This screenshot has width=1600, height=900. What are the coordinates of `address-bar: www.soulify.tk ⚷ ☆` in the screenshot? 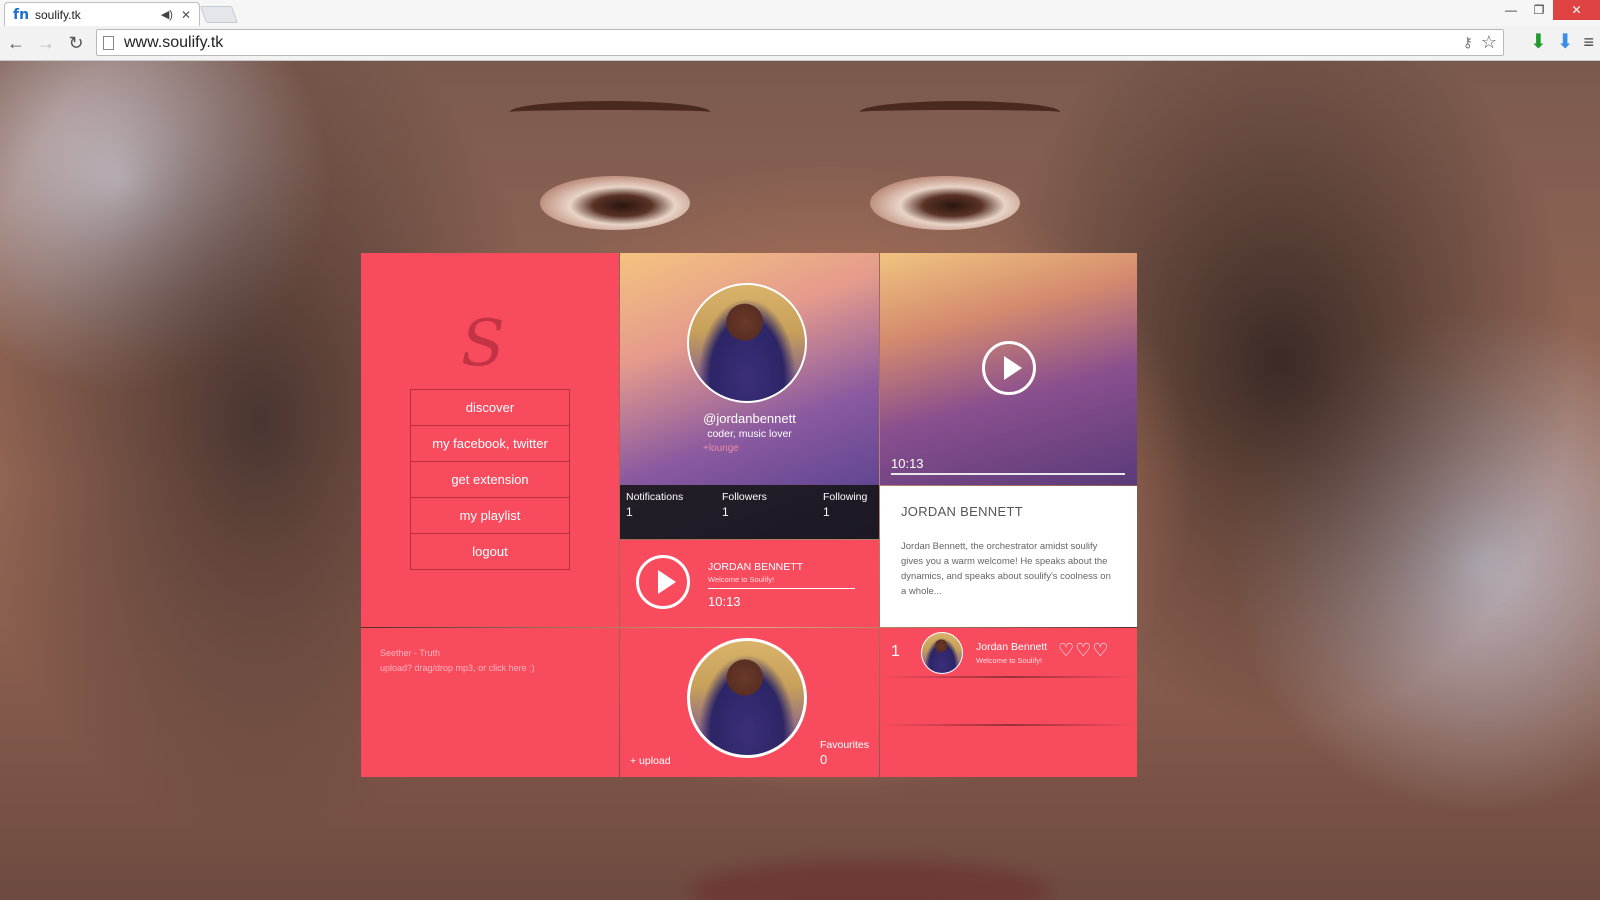 It's located at (800, 42).